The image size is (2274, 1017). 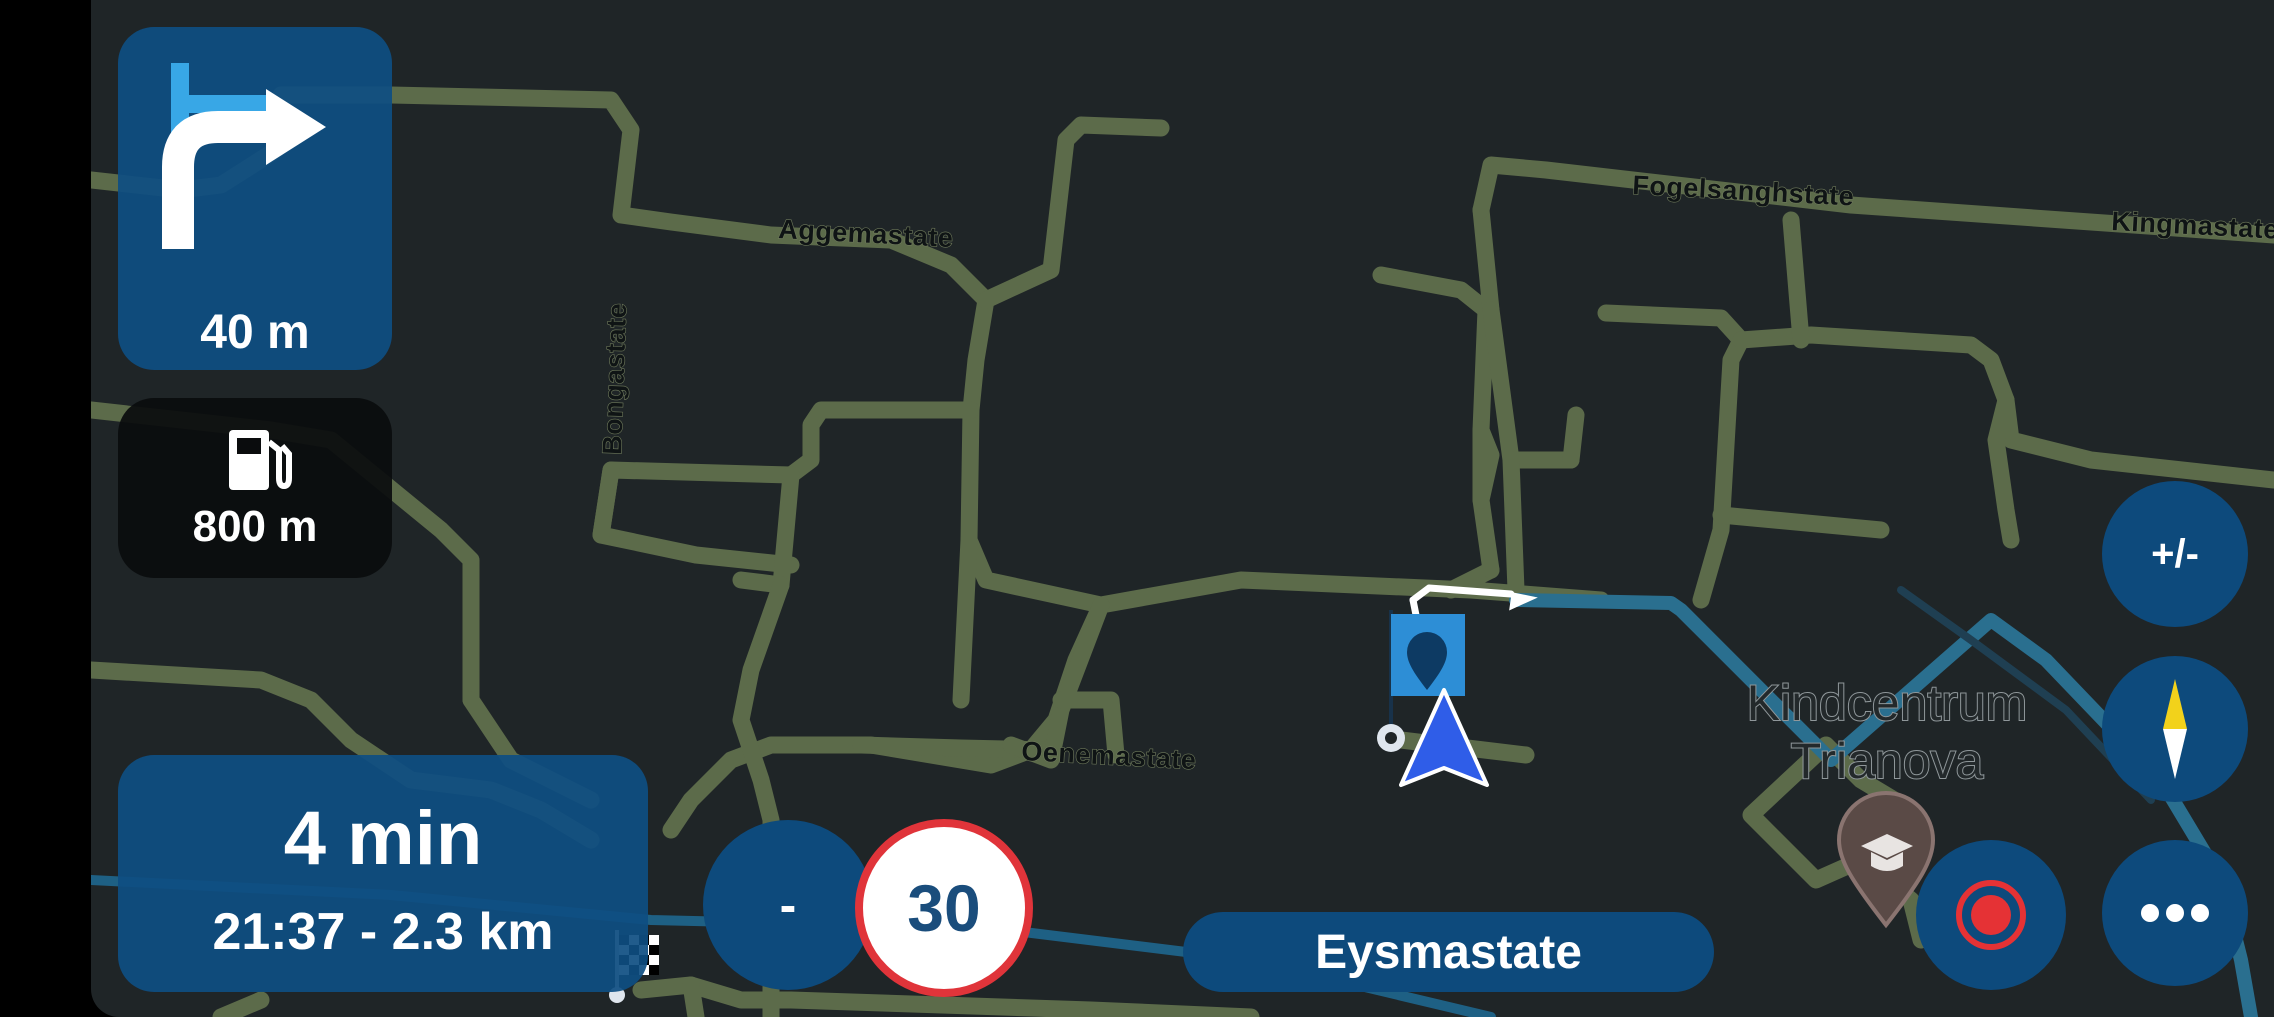 I want to click on turn-right-icon, so click(x=244, y=156).